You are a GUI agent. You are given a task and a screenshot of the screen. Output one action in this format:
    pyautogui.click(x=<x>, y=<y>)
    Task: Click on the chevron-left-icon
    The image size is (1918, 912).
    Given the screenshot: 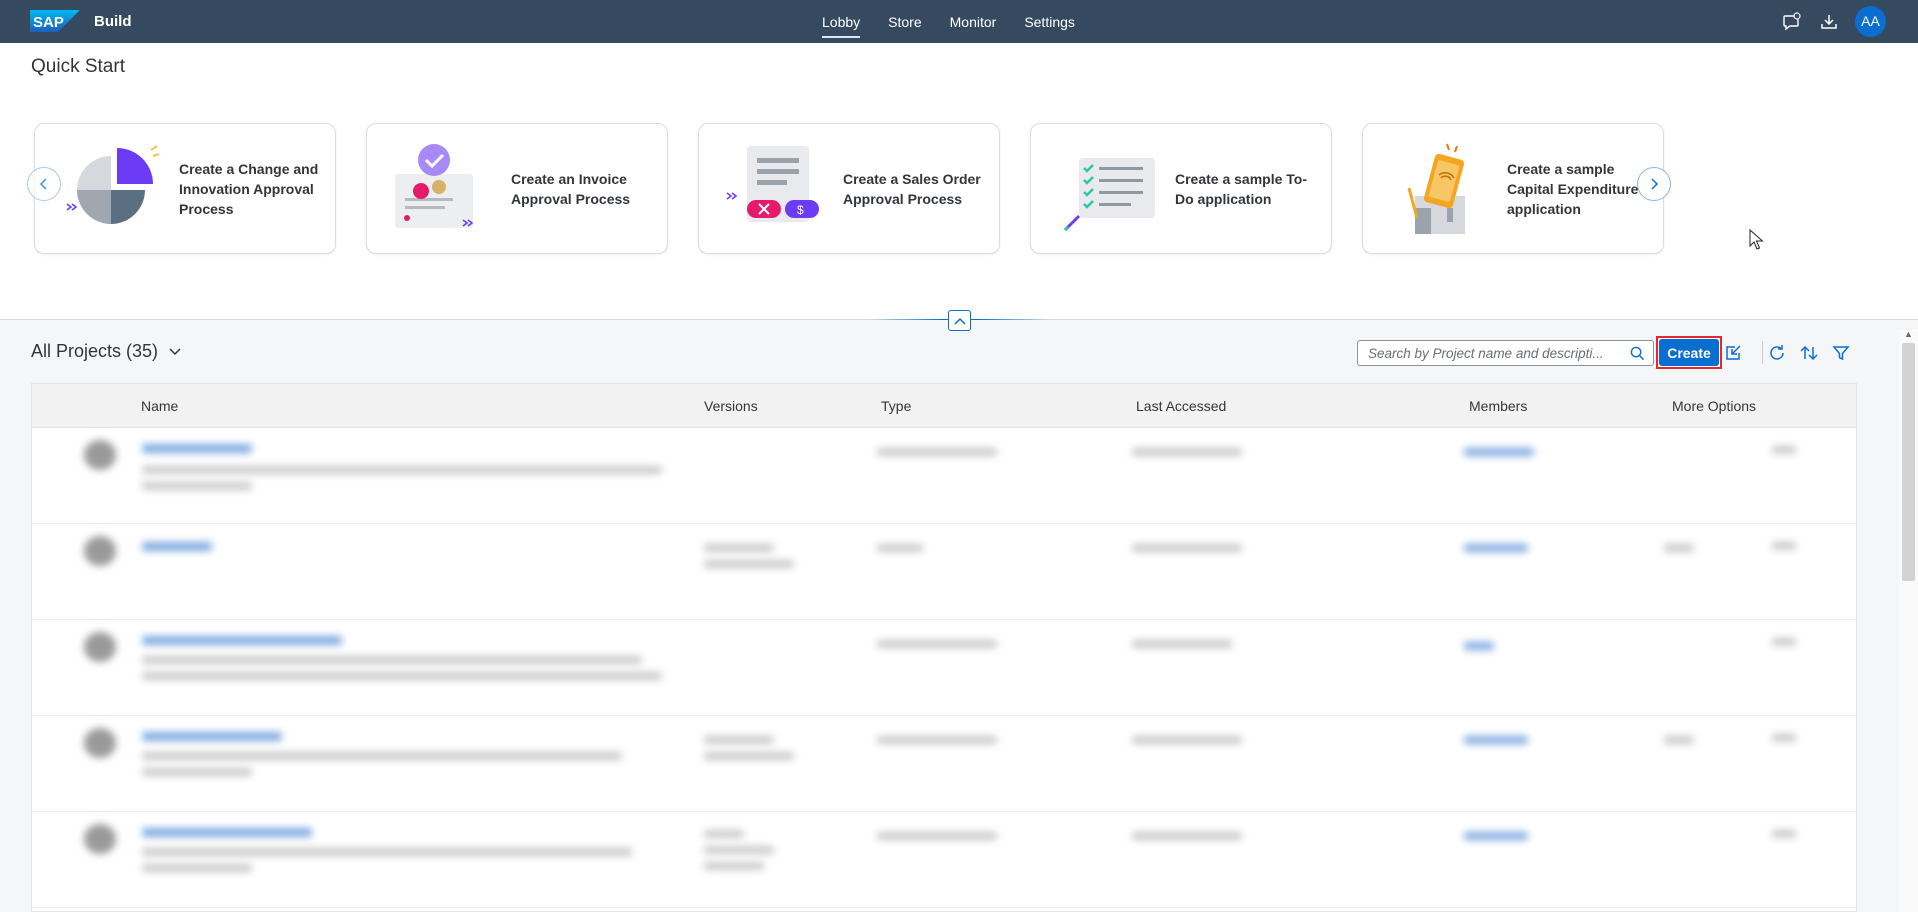 What is the action you would take?
    pyautogui.click(x=43, y=184)
    